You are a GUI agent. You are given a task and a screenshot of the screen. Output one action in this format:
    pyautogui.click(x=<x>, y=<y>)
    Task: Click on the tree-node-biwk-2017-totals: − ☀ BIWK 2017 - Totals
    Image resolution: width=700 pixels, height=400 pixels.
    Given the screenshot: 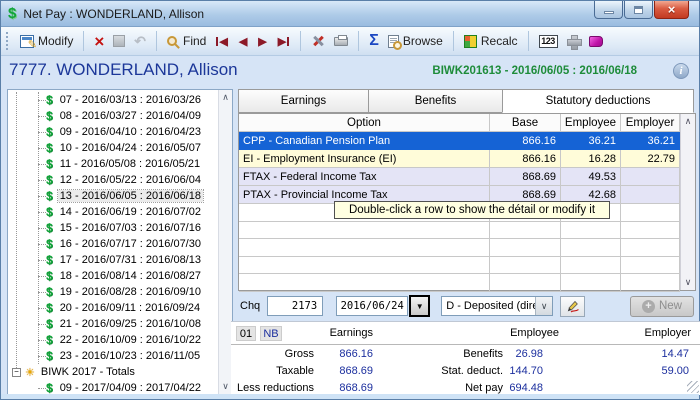 What is the action you would take?
    pyautogui.click(x=113, y=372)
    